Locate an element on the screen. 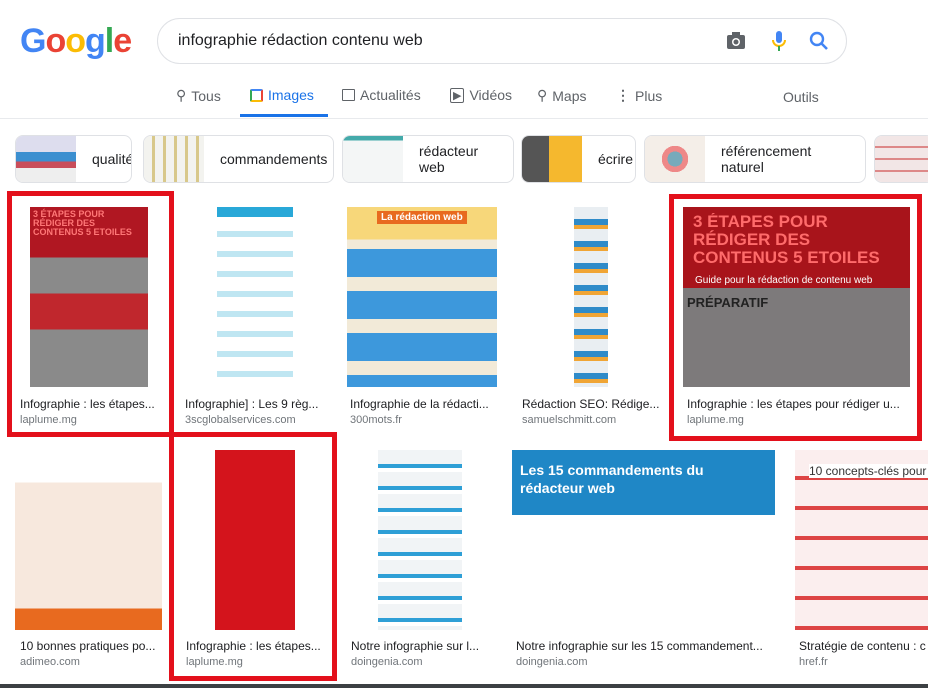 This screenshot has width=928, height=688. search-input is located at coordinates (438, 41).